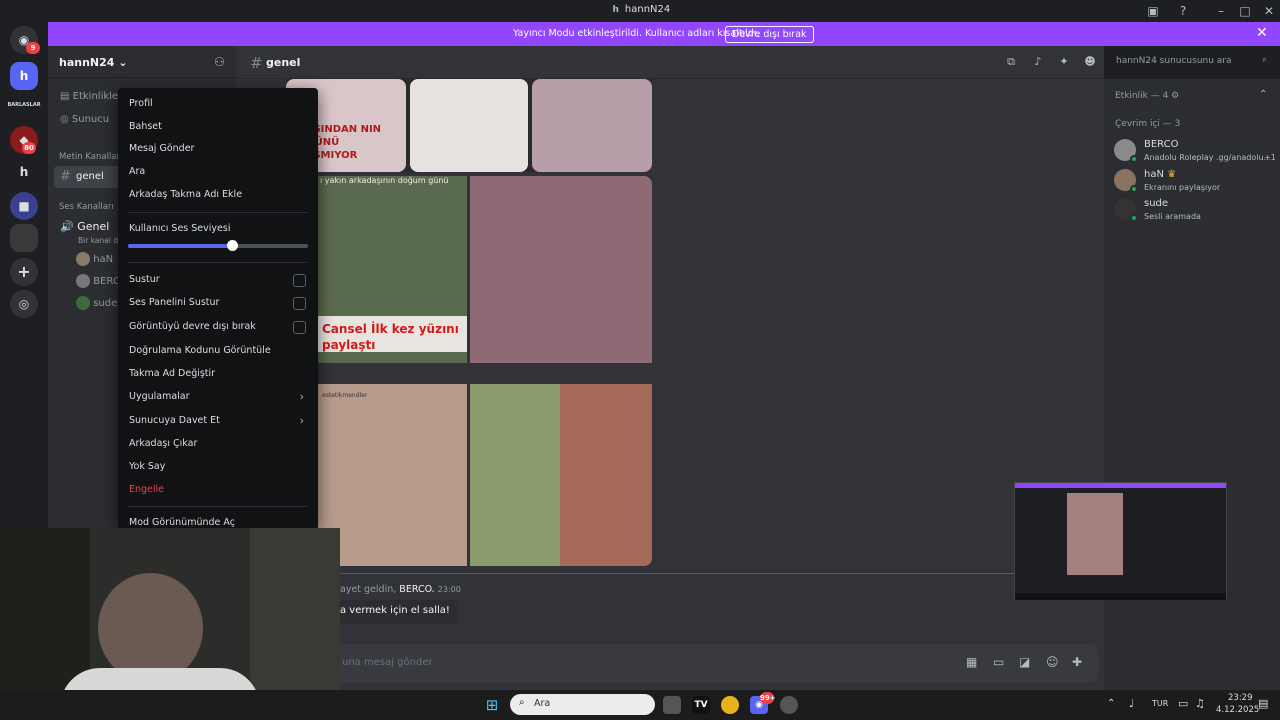  Describe the element at coordinates (90, 157) in the screenshot. I see `text-channels-header: Metin Kanalları` at that location.